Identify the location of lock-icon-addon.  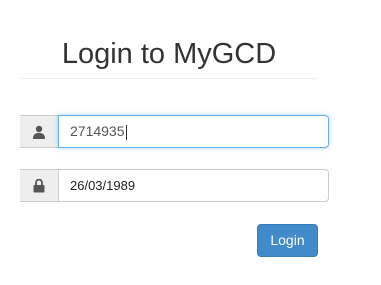
(39, 185).